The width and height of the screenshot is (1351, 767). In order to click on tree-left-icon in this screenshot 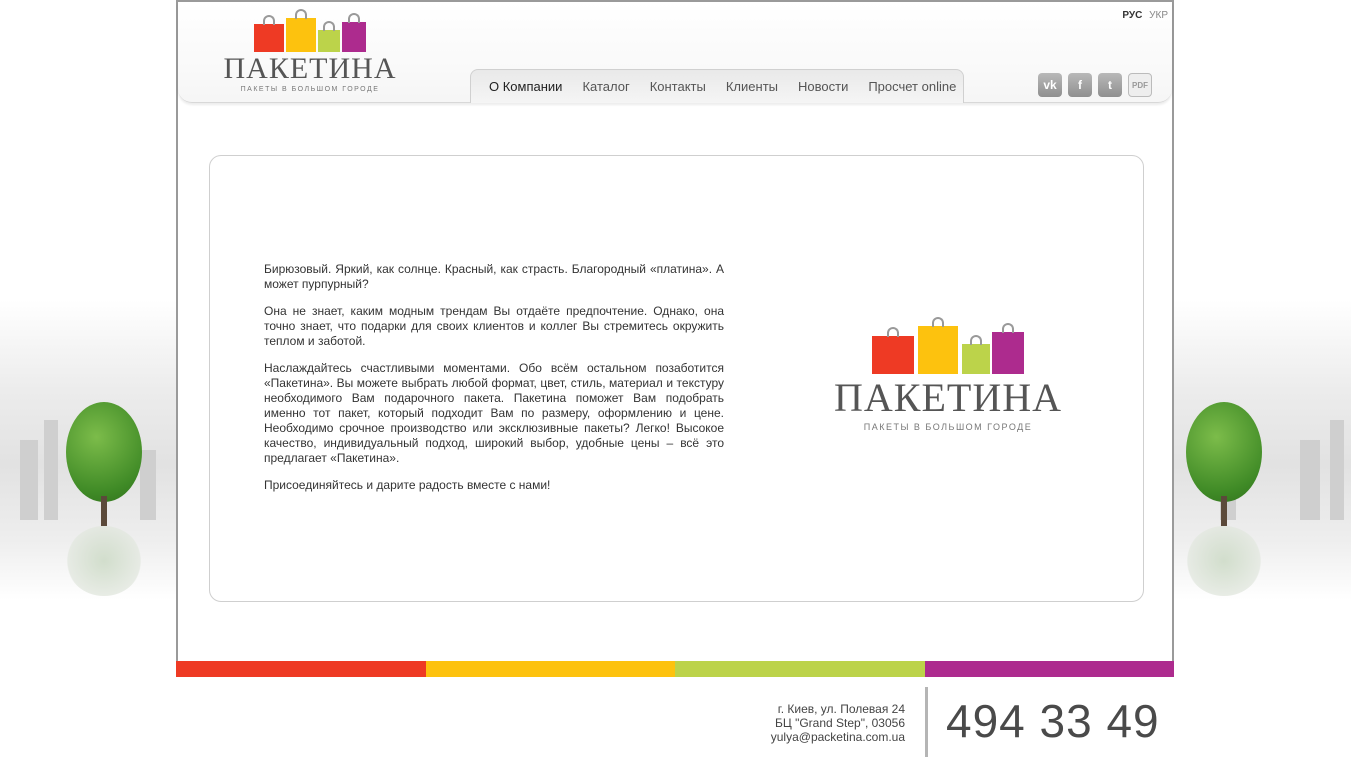, I will do `click(104, 452)`.